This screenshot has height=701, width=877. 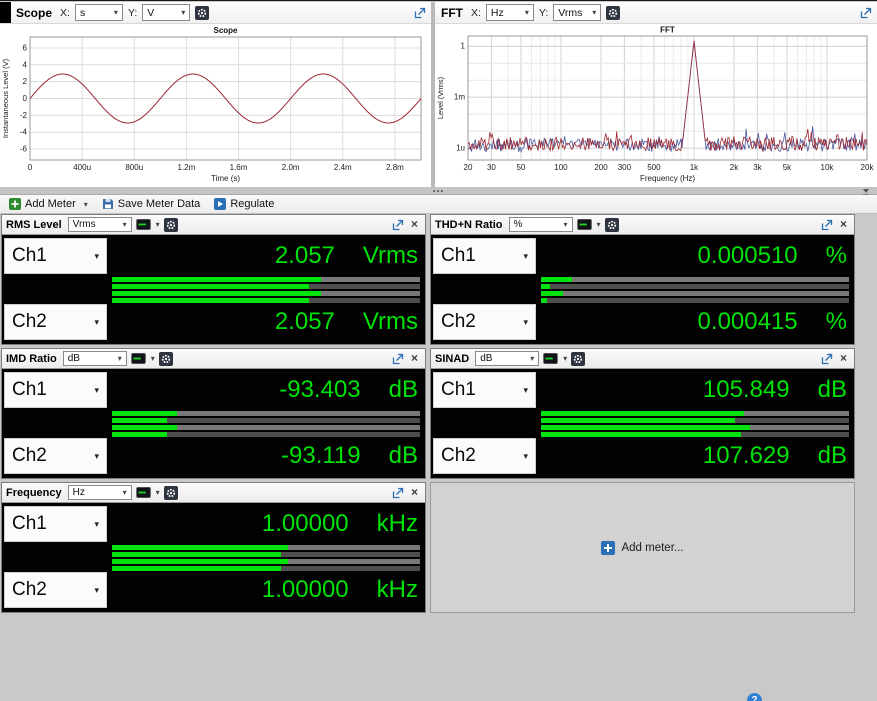 I want to click on svg-text: Level (Vrms), so click(x=440, y=97).